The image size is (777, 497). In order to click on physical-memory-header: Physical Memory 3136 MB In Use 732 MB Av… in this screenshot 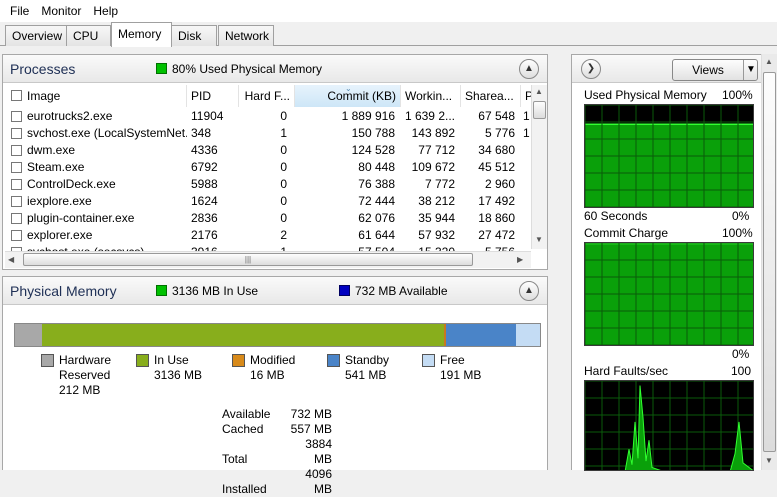, I will do `click(275, 291)`.